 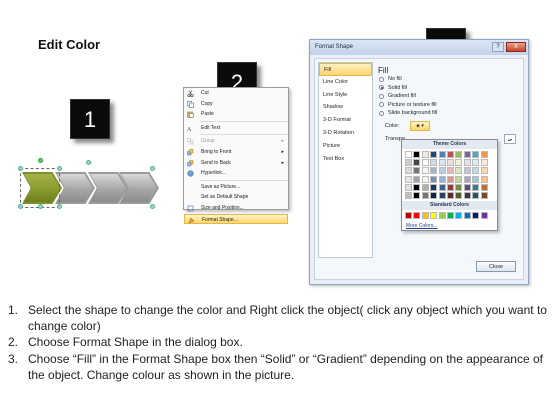 I want to click on menu-item-set-default-shape: Set as Default Shape, so click(x=236, y=197).